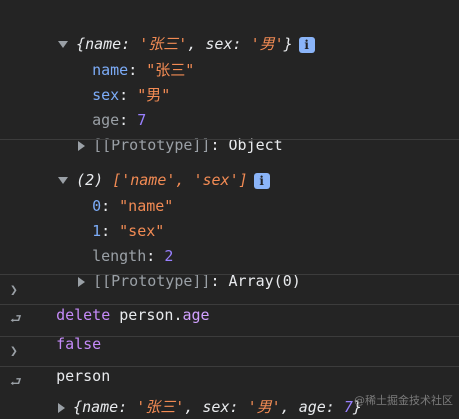 This screenshot has width=459, height=419. Describe the element at coordinates (143, 70) in the screenshot. I see `object-prop-row: name: "张三"` at that location.